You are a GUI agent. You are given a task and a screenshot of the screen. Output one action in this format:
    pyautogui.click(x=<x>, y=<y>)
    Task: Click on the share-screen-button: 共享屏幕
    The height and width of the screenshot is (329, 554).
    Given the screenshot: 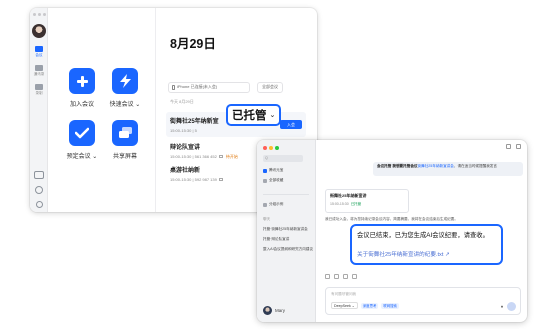 What is the action you would take?
    pyautogui.click(x=125, y=140)
    